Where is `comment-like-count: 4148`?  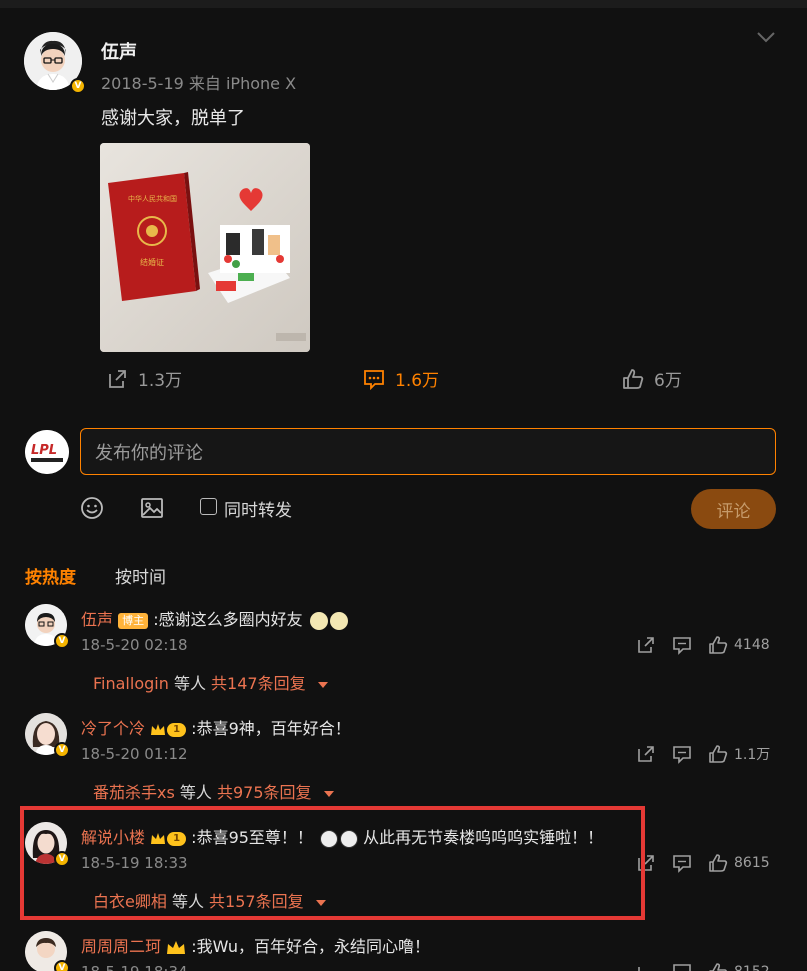
comment-like-count: 4148 is located at coordinates (752, 645).